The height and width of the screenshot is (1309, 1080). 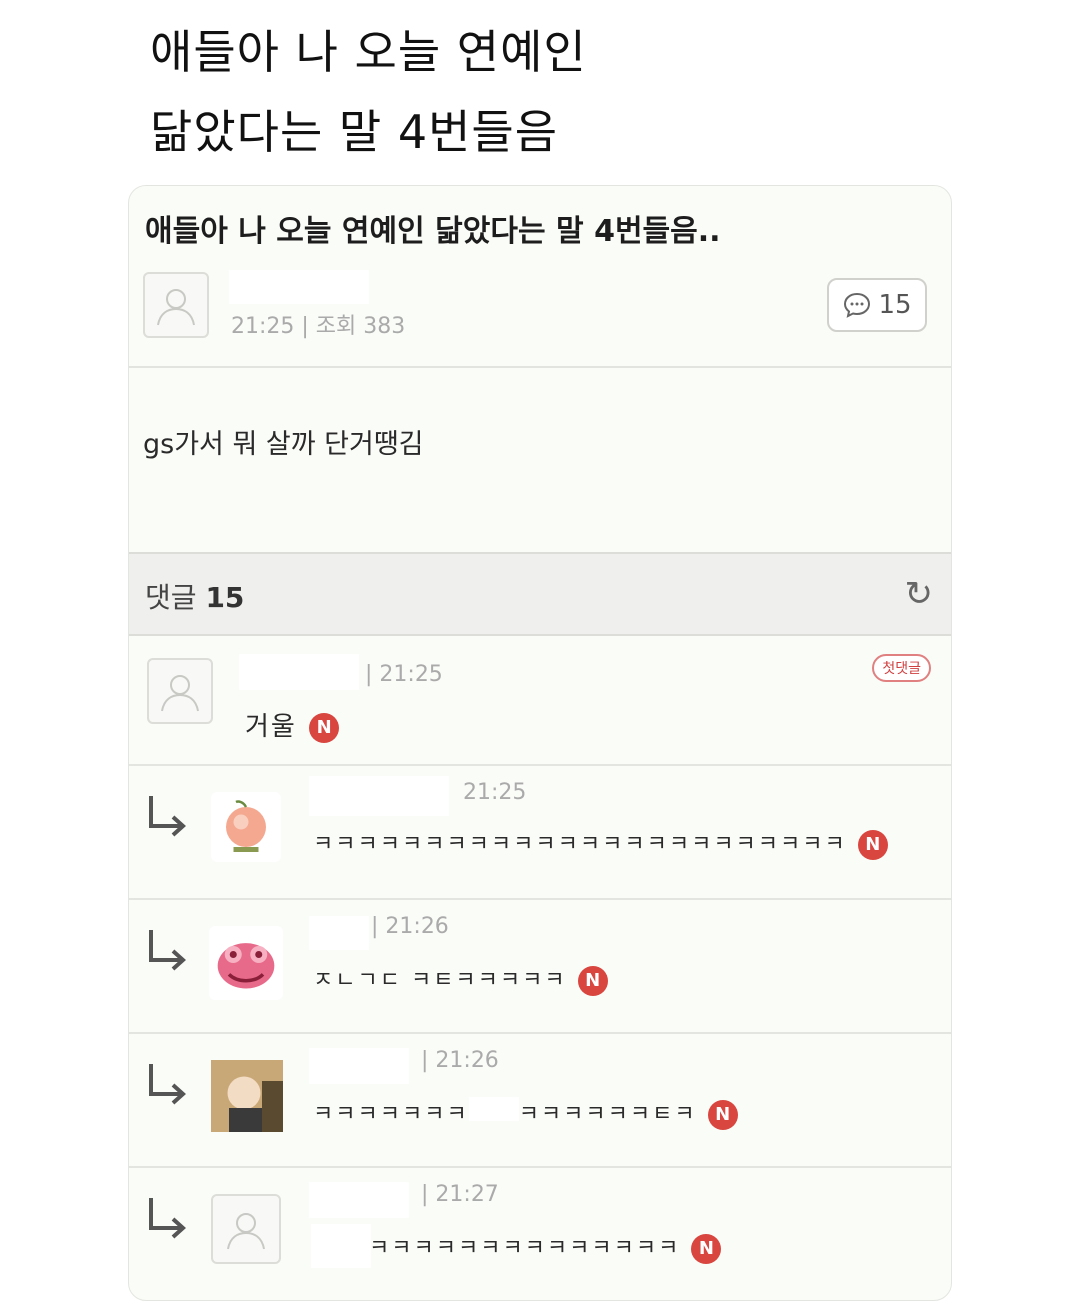 What do you see at coordinates (545, 1247) in the screenshot?
I see `comment-text: ㅋㅋㅋㅋㅋㅋㅋㅋㅋㅋㅋㅋㅋㅋ N` at bounding box center [545, 1247].